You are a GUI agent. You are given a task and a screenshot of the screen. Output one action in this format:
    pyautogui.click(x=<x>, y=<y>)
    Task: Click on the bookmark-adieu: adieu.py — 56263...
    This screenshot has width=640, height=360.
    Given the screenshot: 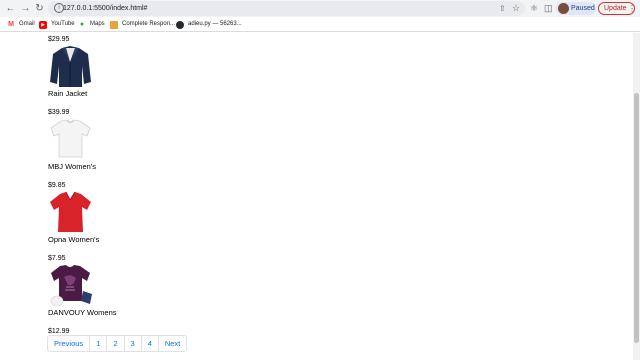 What is the action you would take?
    pyautogui.click(x=209, y=24)
    